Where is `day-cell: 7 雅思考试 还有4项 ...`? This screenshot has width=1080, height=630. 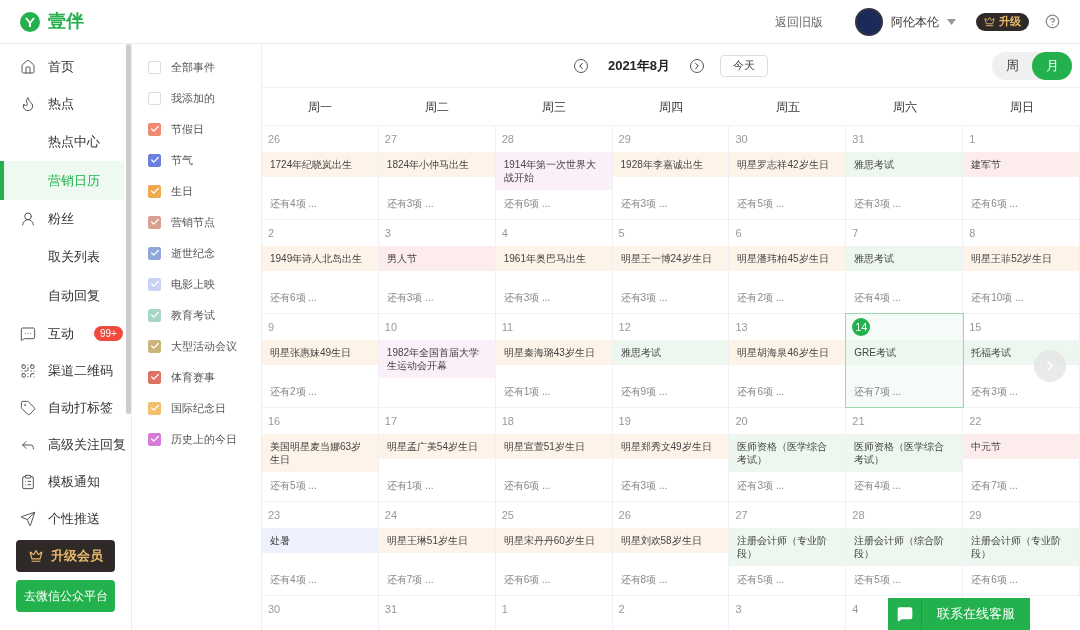
day-cell: 7 雅思考试 还有4项 ... is located at coordinates (905, 266).